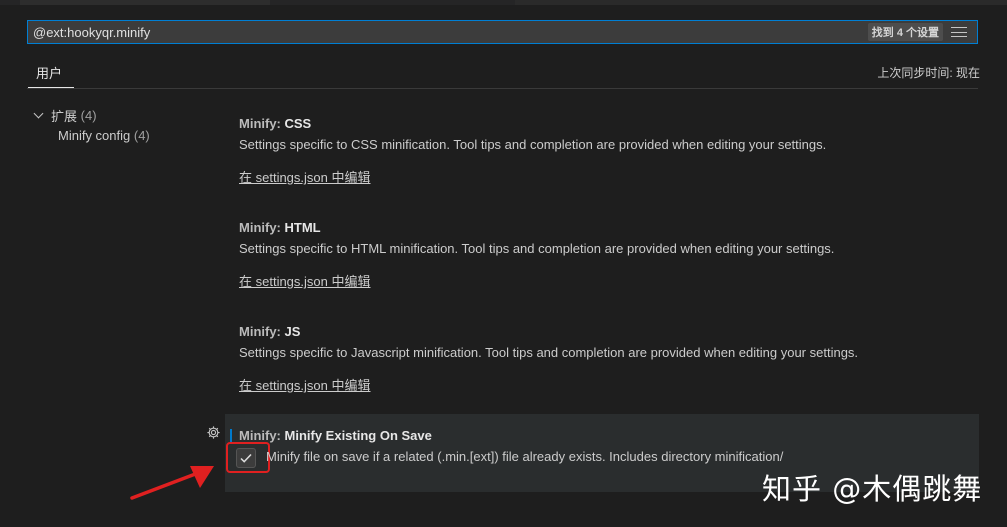  Describe the element at coordinates (872, 489) in the screenshot. I see `watermark-text: 知乎 @木偶跳舞` at that location.